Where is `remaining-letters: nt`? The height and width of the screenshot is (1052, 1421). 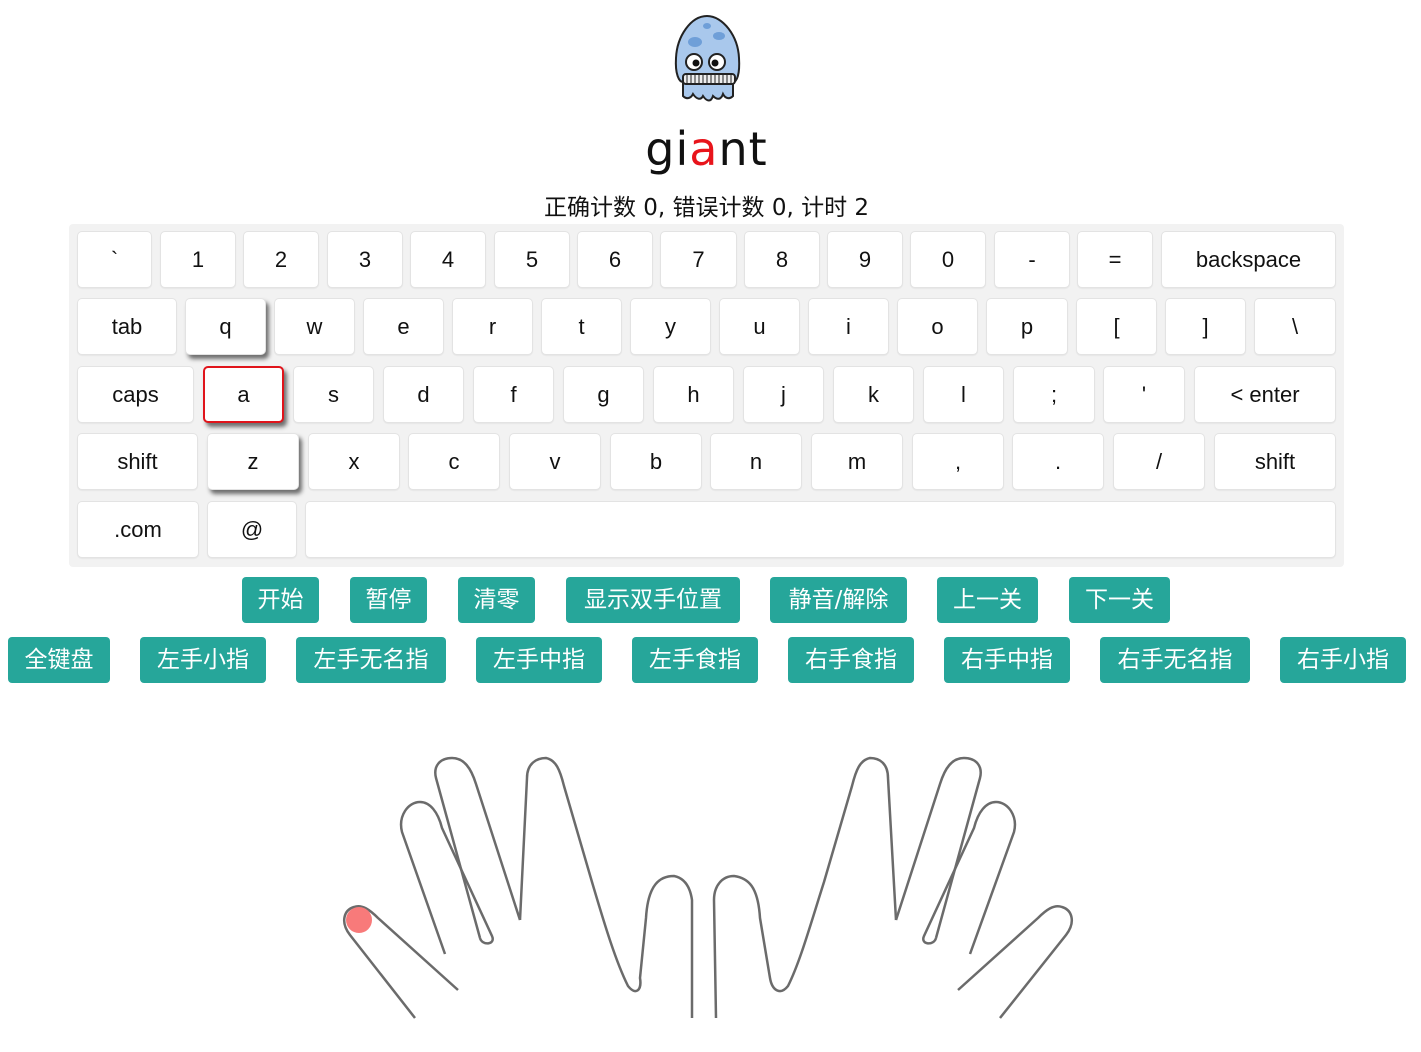
remaining-letters: nt is located at coordinates (743, 149).